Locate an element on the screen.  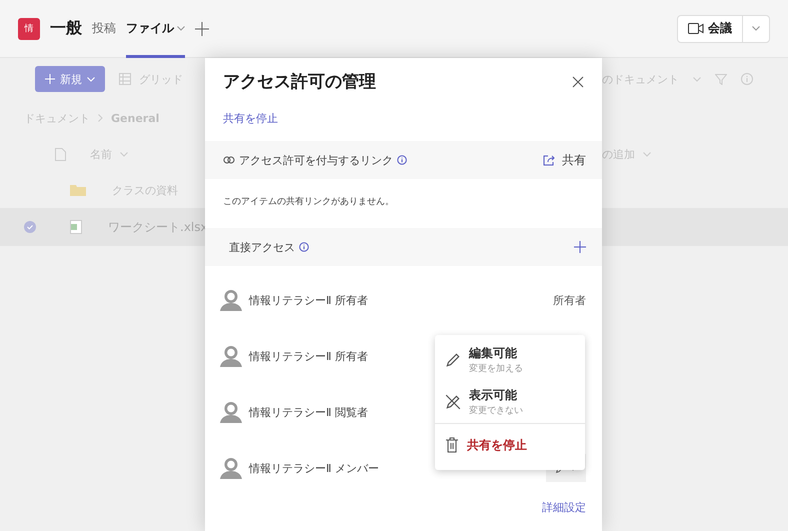
menu-item: 表示可能 変更できない is located at coordinates (510, 402).